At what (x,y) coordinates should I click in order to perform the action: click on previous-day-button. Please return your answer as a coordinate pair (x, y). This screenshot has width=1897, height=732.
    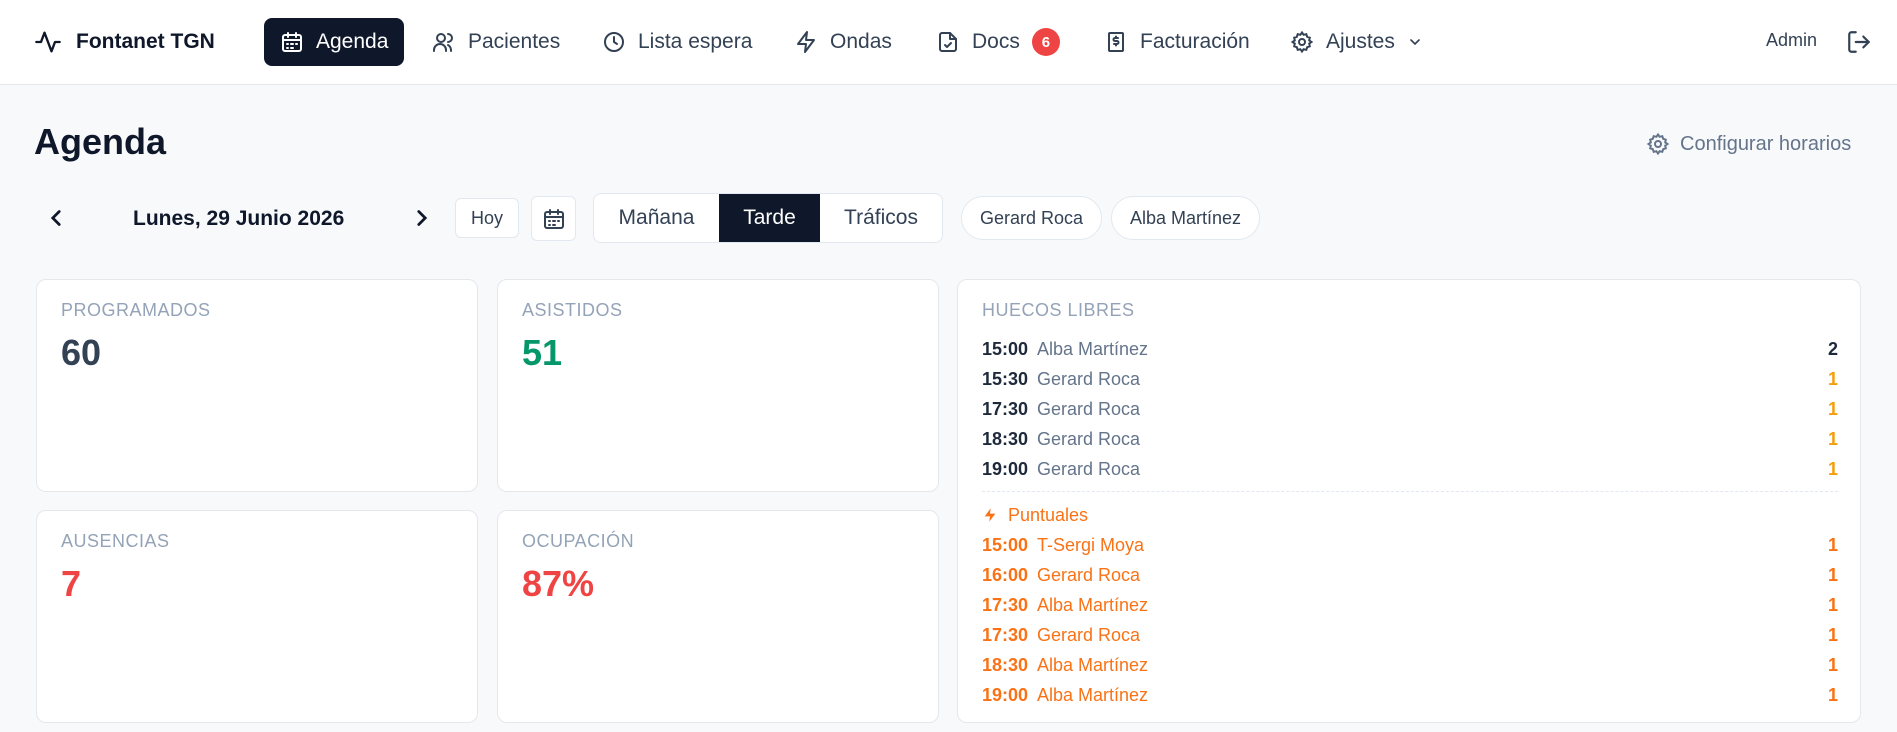
    Looking at the image, I should click on (56, 218).